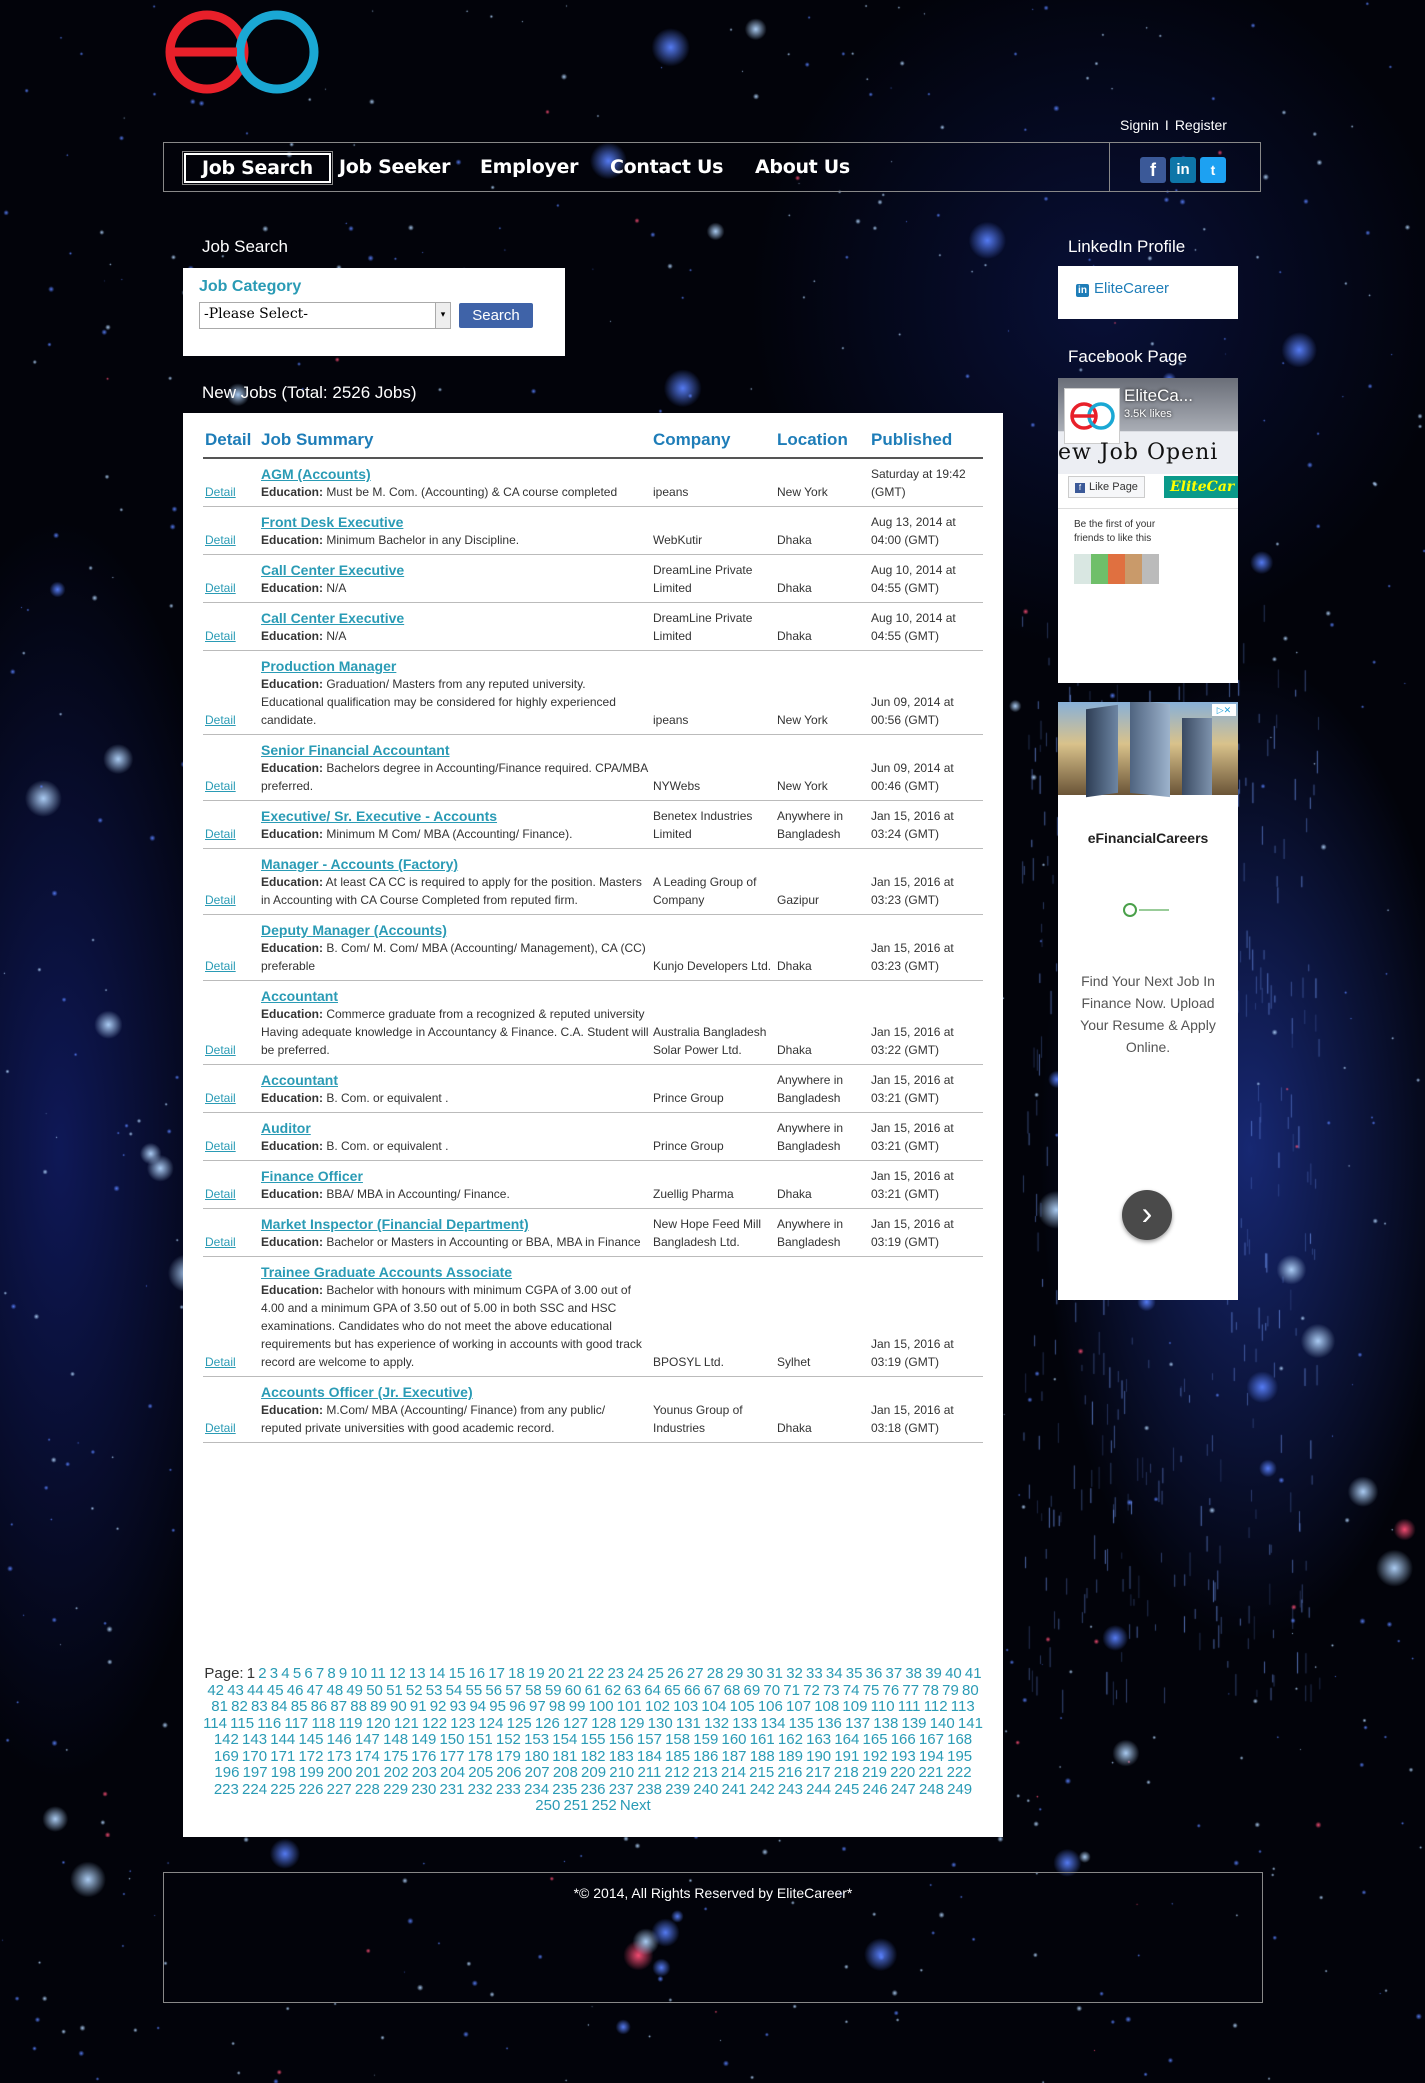  I want to click on job-title-link: Front Desk Executive, so click(455, 522).